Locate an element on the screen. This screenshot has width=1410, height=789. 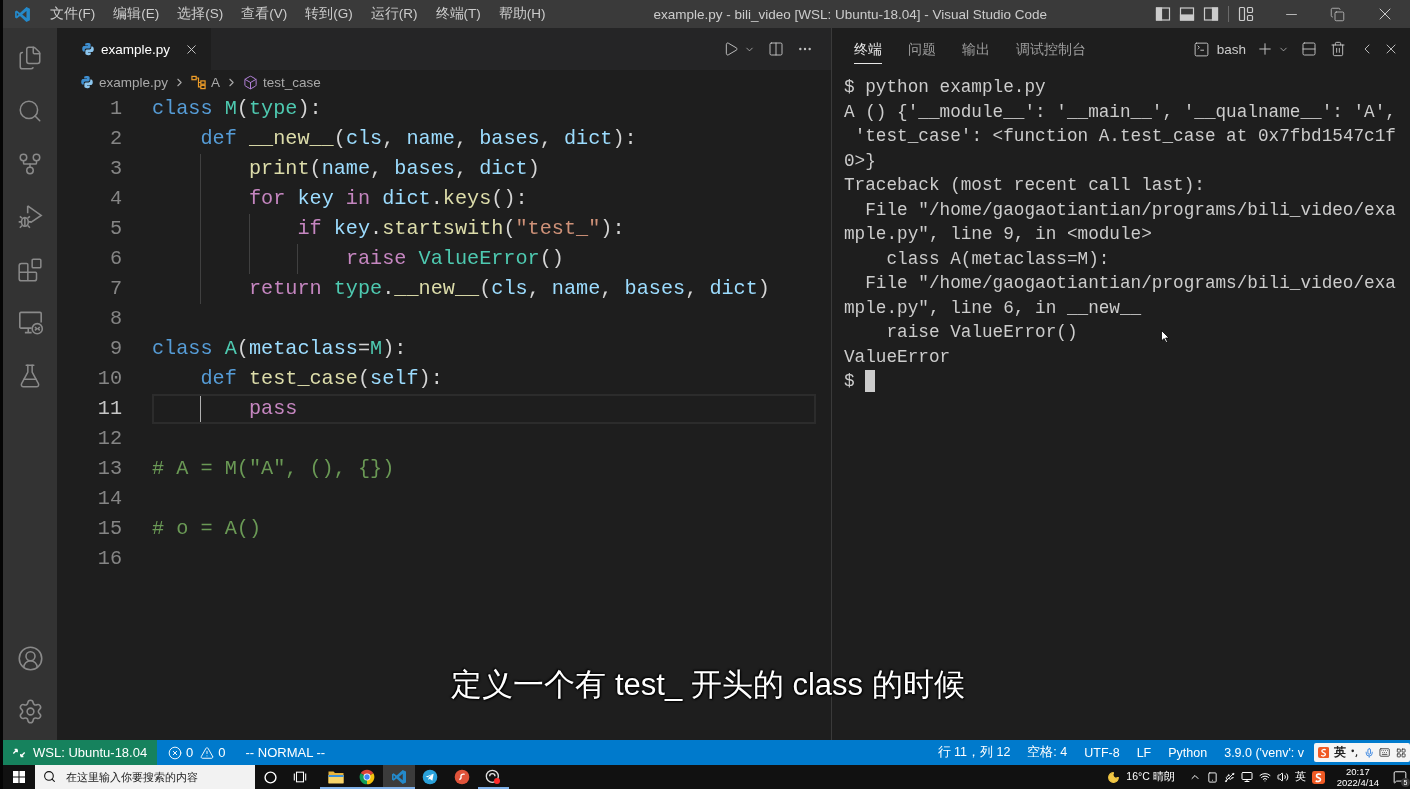
taskbar-search-field: 在这里输入你要搜索的内容 is located at coordinates (145, 777).